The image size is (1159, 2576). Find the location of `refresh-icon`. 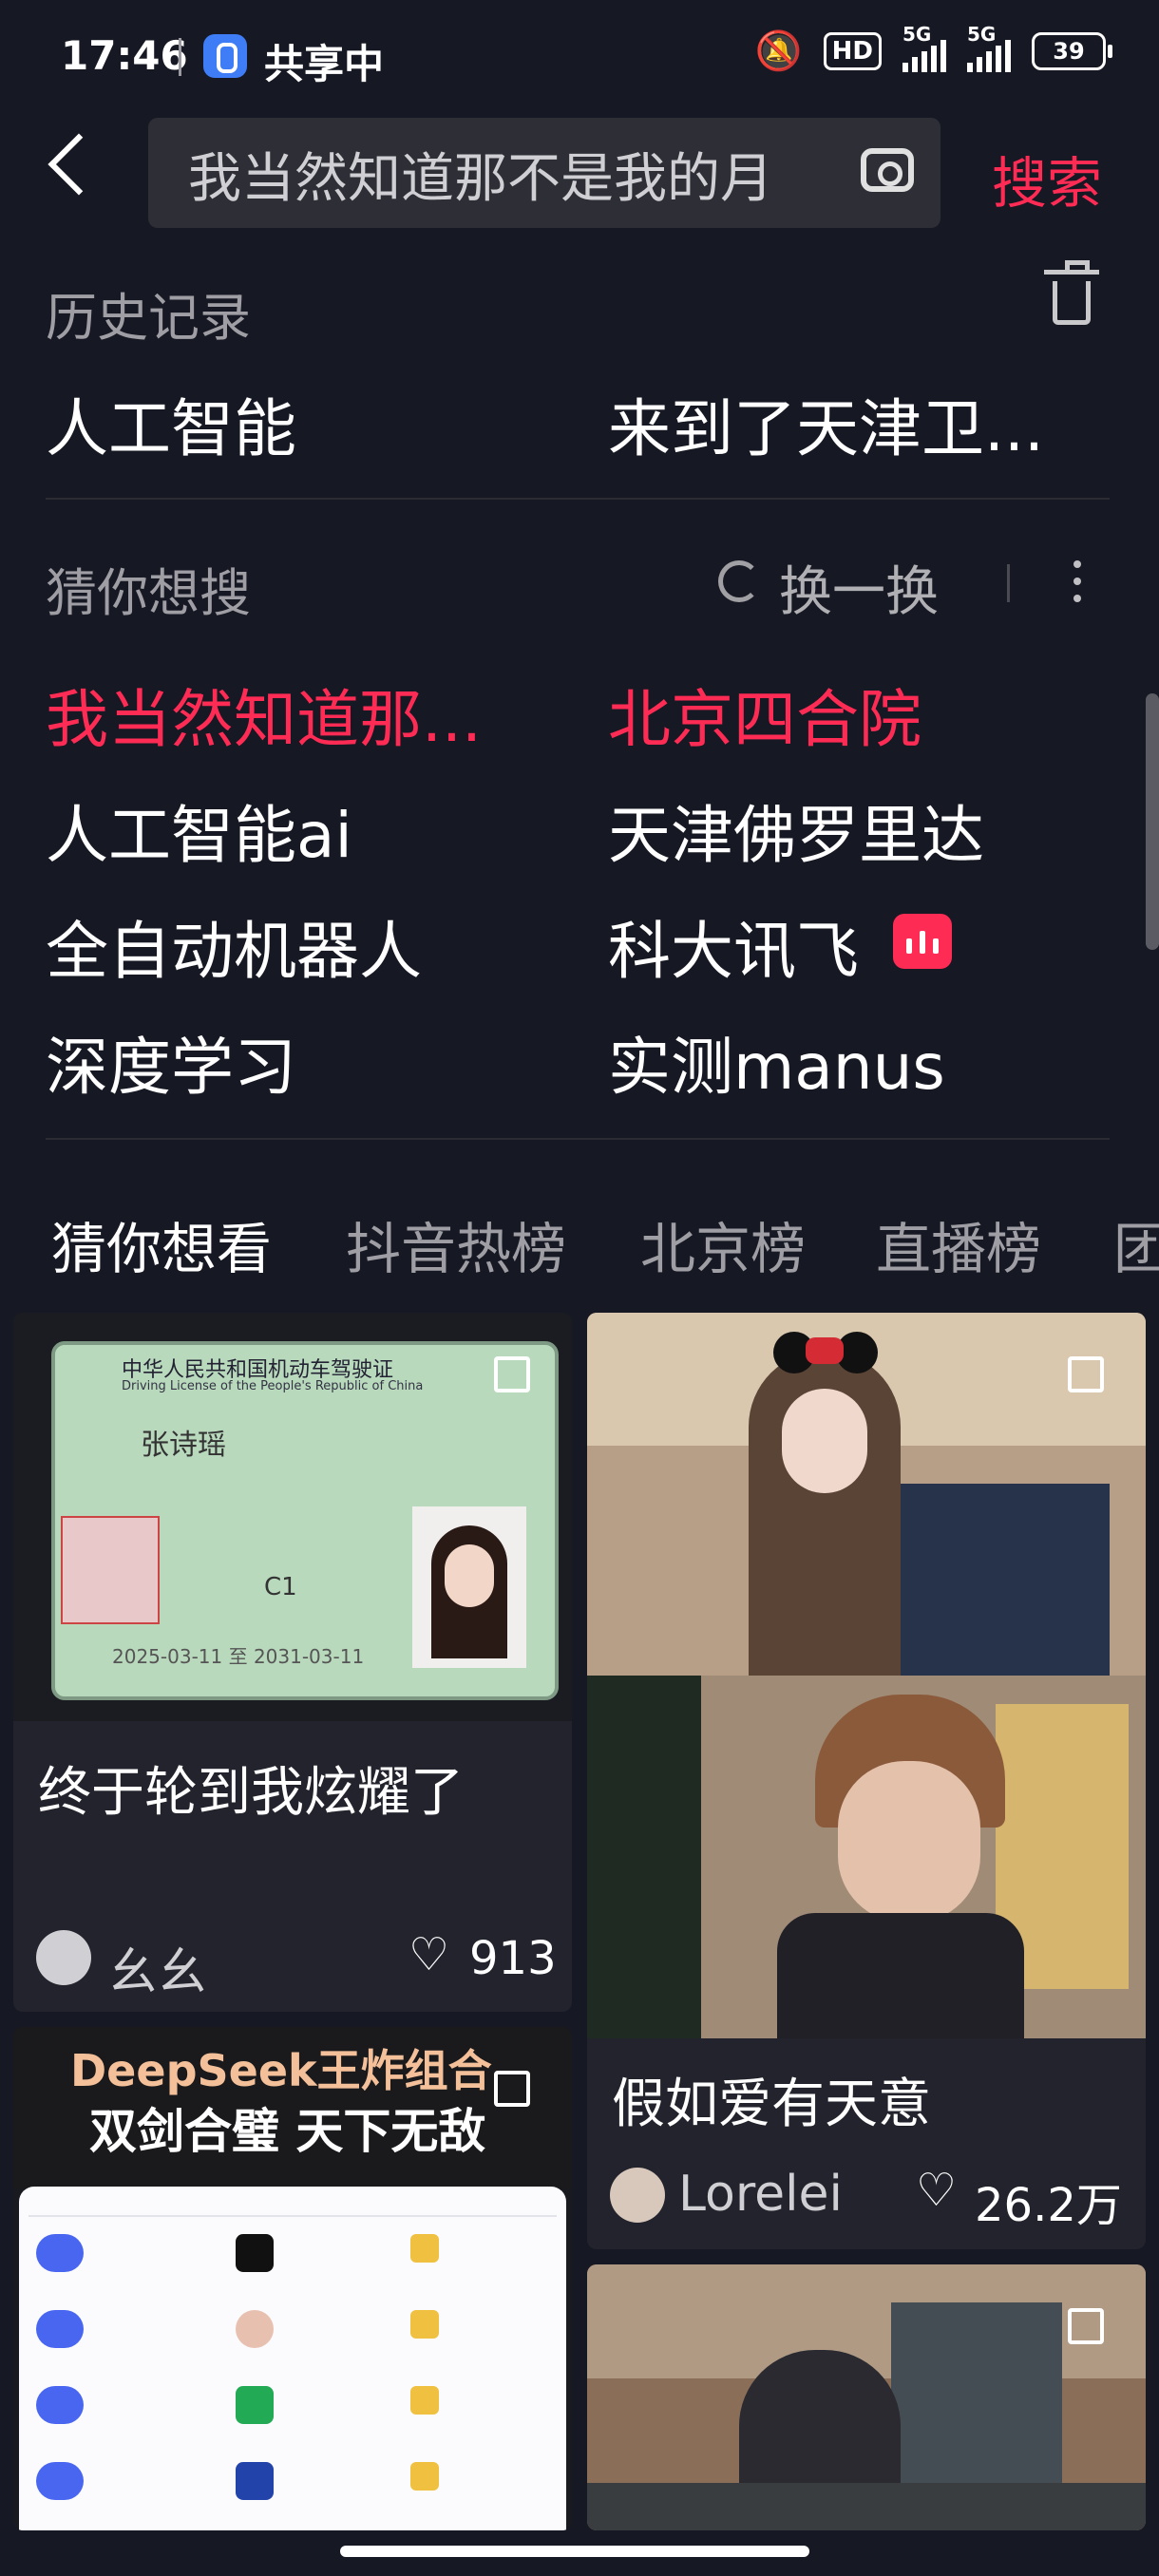

refresh-icon is located at coordinates (739, 581).